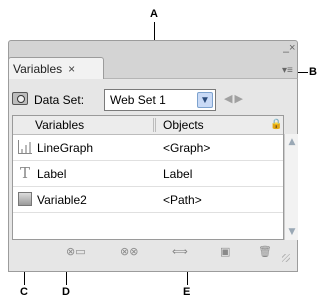 Image resolution: width=320 pixels, height=301 pixels. What do you see at coordinates (291, 187) in the screenshot?
I see `vertical-scrollbar: ▲ ▼` at bounding box center [291, 187].